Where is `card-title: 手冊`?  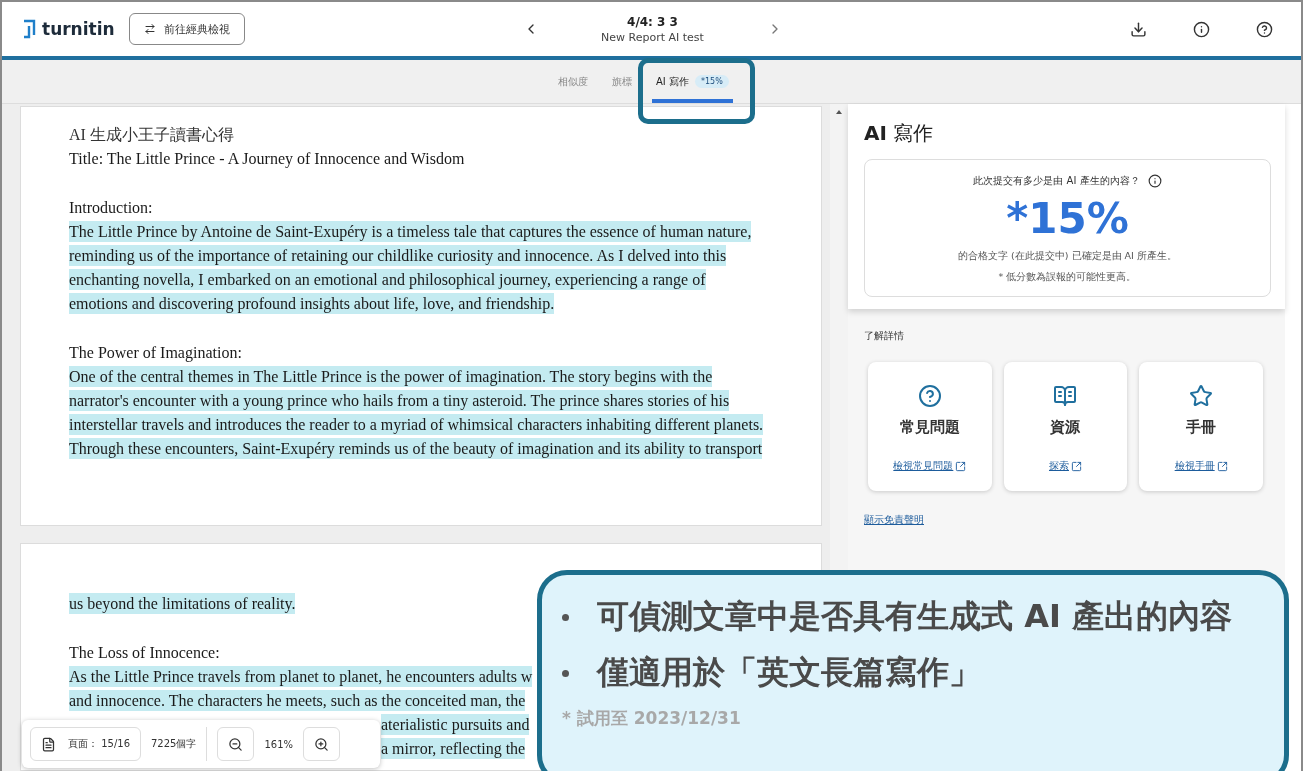
card-title: 手冊 is located at coordinates (1201, 427).